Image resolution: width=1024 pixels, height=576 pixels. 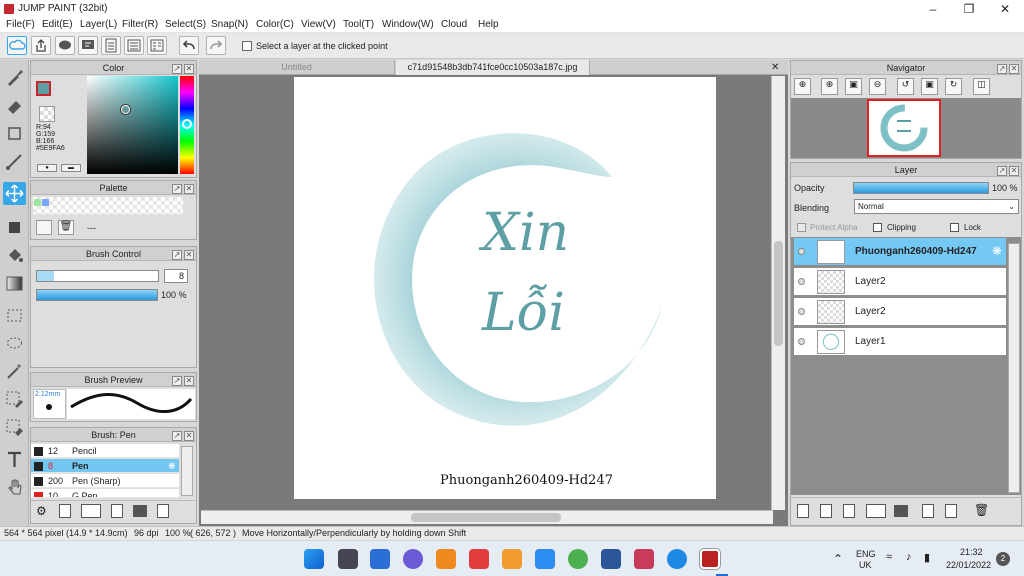 What do you see at coordinates (105, 481) in the screenshot?
I see `brush-item-pen-sharp: 200 Pen (Sharp)` at bounding box center [105, 481].